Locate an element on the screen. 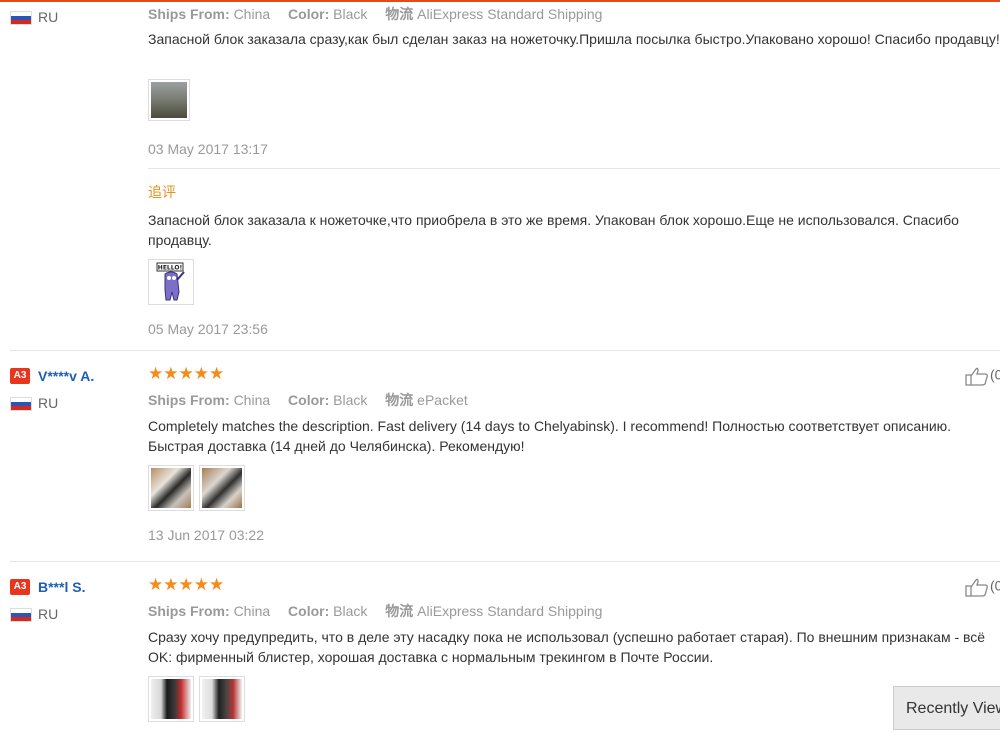 The image size is (1000, 732). followup-label: 追评 is located at coordinates (162, 192).